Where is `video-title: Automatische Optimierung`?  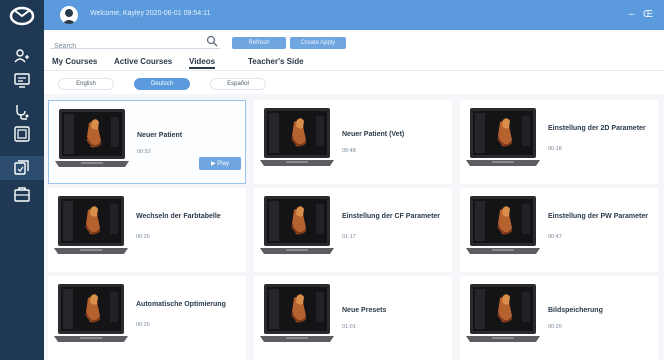 video-title: Automatische Optimierung is located at coordinates (181, 304).